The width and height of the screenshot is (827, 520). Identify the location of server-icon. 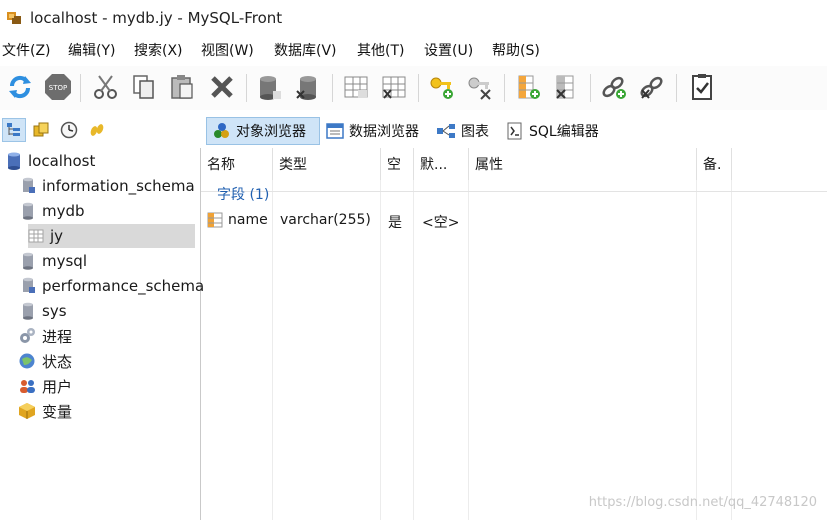
(14, 161).